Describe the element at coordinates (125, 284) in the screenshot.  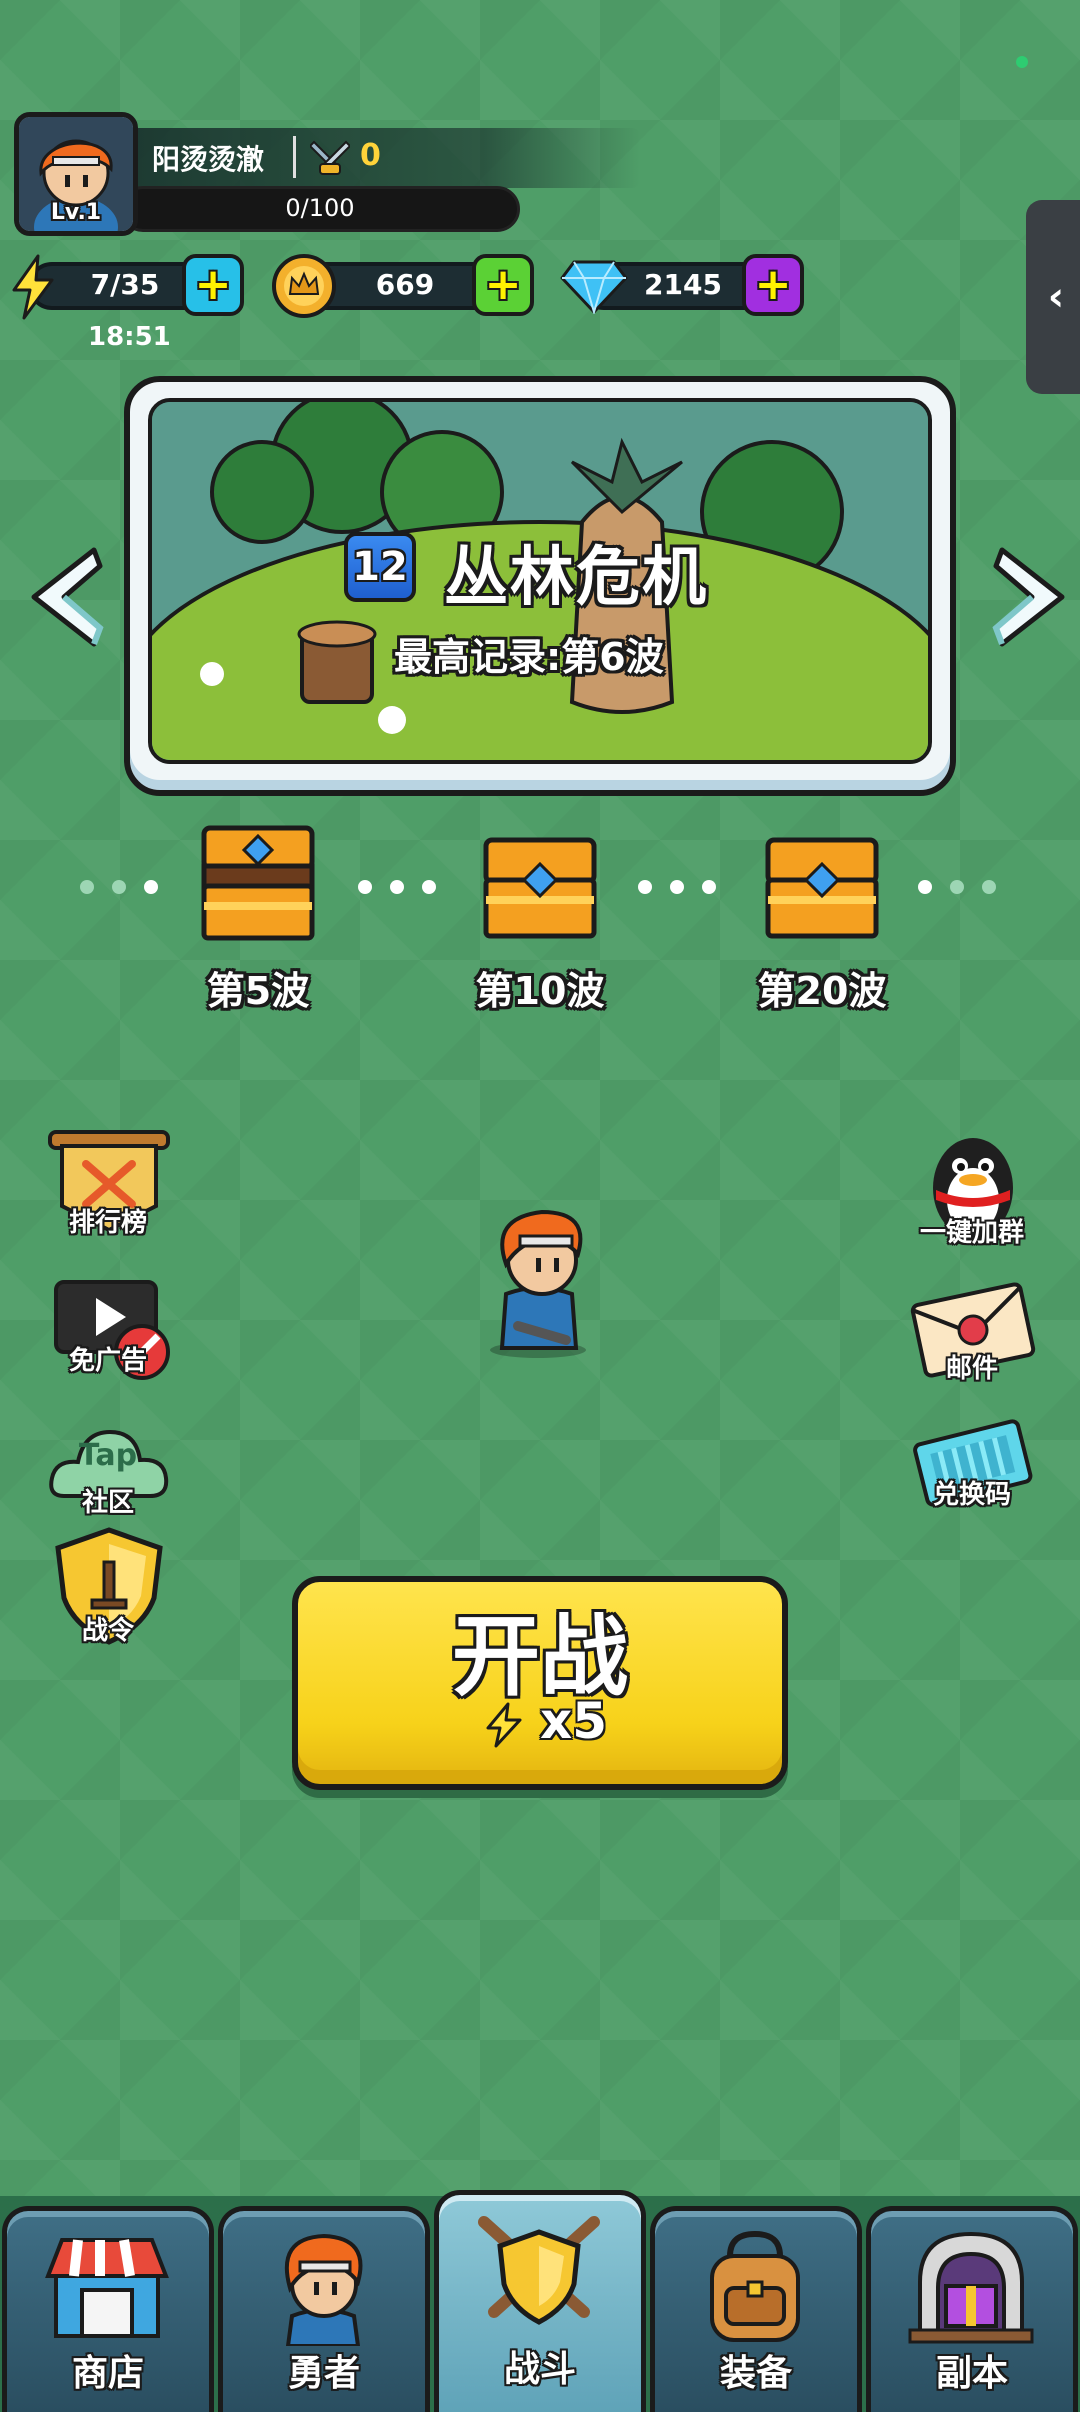
I see `energy-value: 7/35` at that location.